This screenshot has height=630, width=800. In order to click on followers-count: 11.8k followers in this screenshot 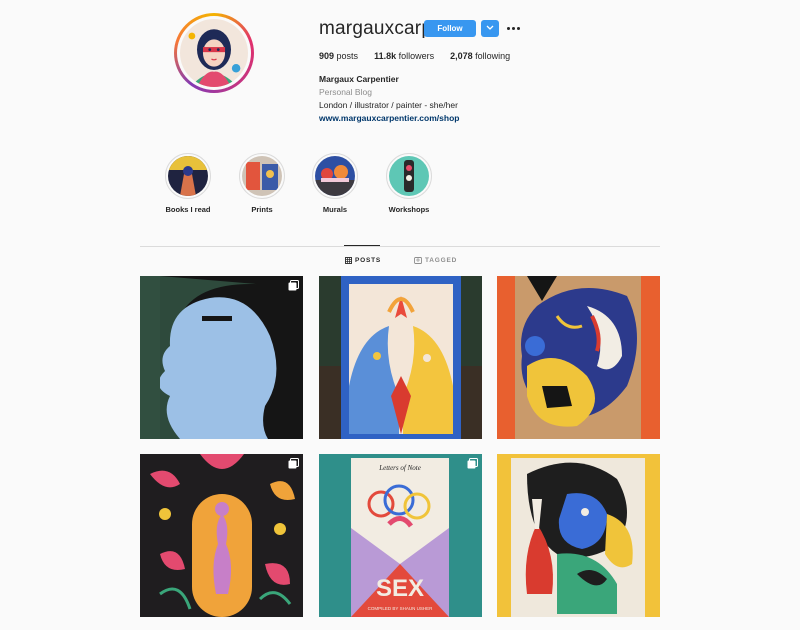, I will do `click(404, 56)`.